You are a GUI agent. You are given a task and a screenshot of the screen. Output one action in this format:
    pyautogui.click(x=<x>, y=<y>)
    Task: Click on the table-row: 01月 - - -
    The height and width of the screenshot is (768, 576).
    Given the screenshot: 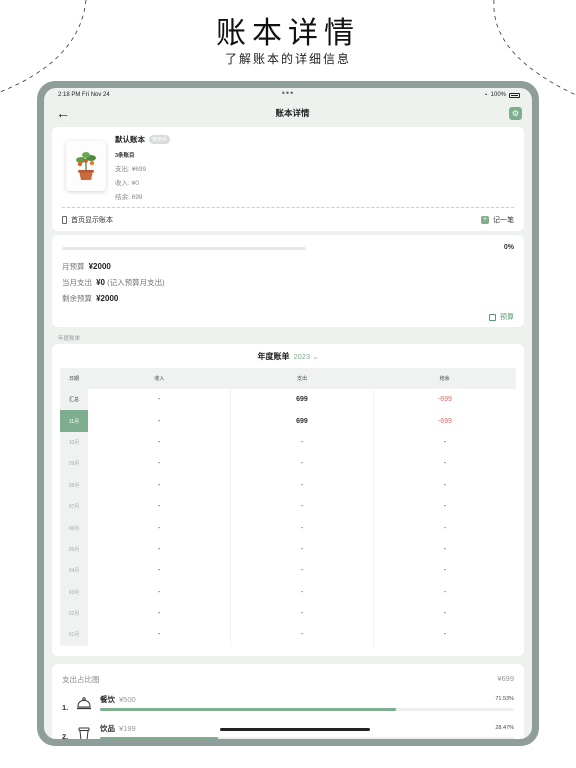 What is the action you would take?
    pyautogui.click(x=288, y=635)
    